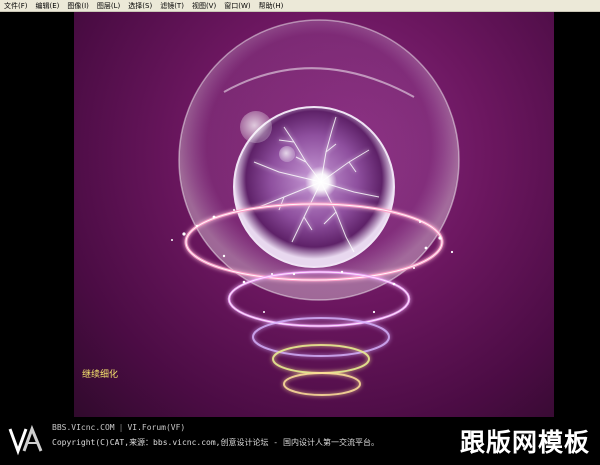 The height and width of the screenshot is (465, 600). What do you see at coordinates (271, 6) in the screenshot?
I see `menu-help: 帮助(H)` at bounding box center [271, 6].